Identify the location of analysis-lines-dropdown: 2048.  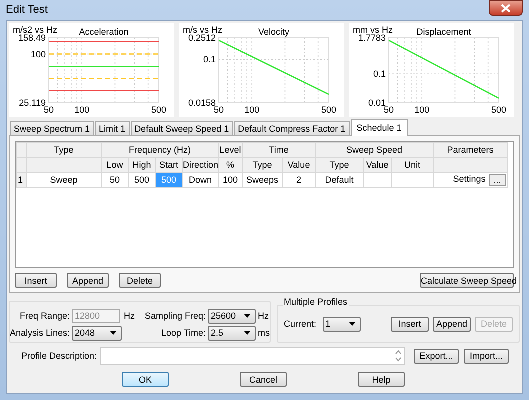
(97, 333).